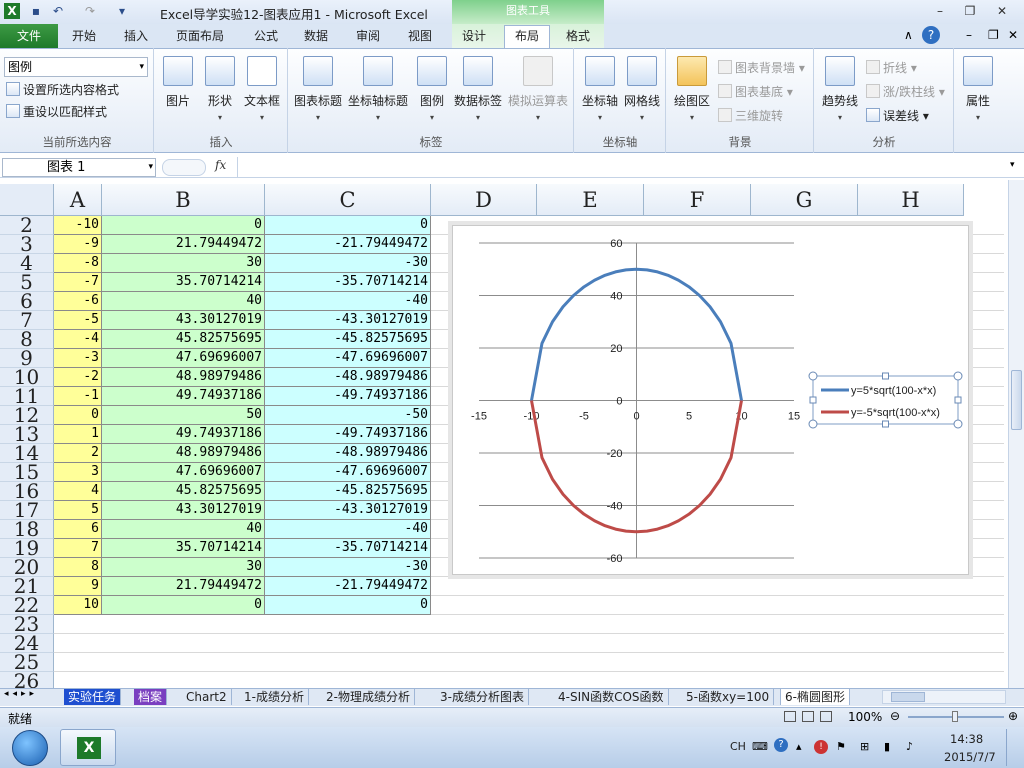 The width and height of the screenshot is (1024, 768). I want to click on cell-a3: -9, so click(78, 244).